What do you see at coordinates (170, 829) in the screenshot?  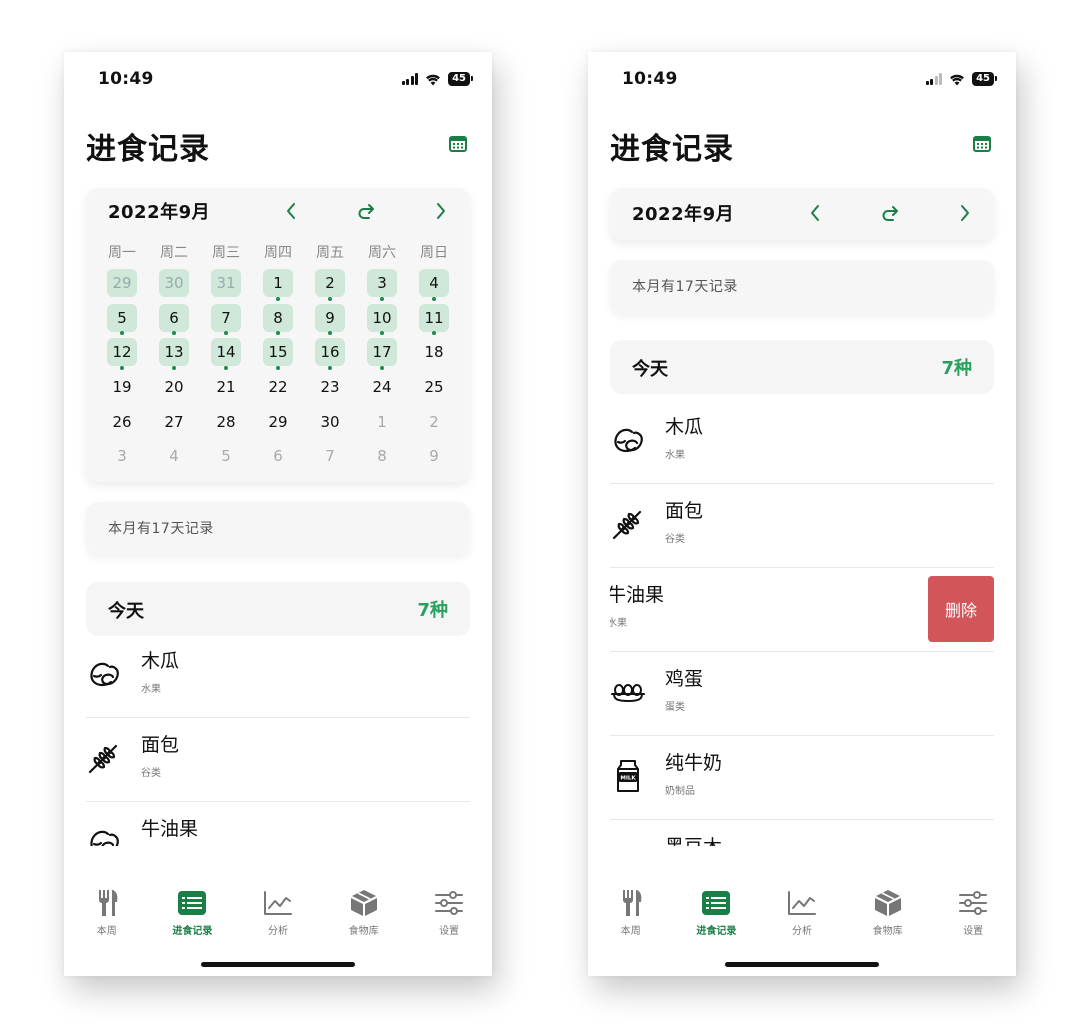 I see `food-name: 牛油果` at bounding box center [170, 829].